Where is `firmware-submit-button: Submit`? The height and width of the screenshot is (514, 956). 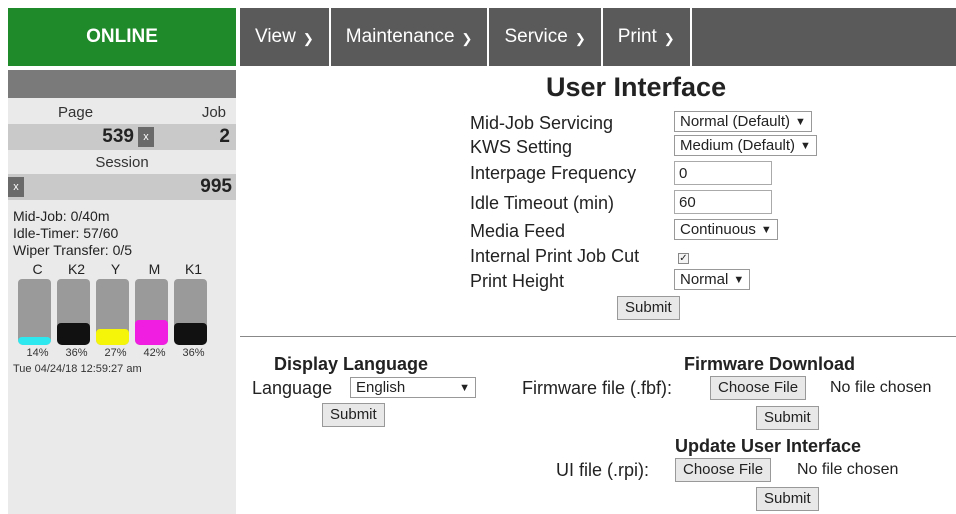
firmware-submit-button: Submit is located at coordinates (787, 418).